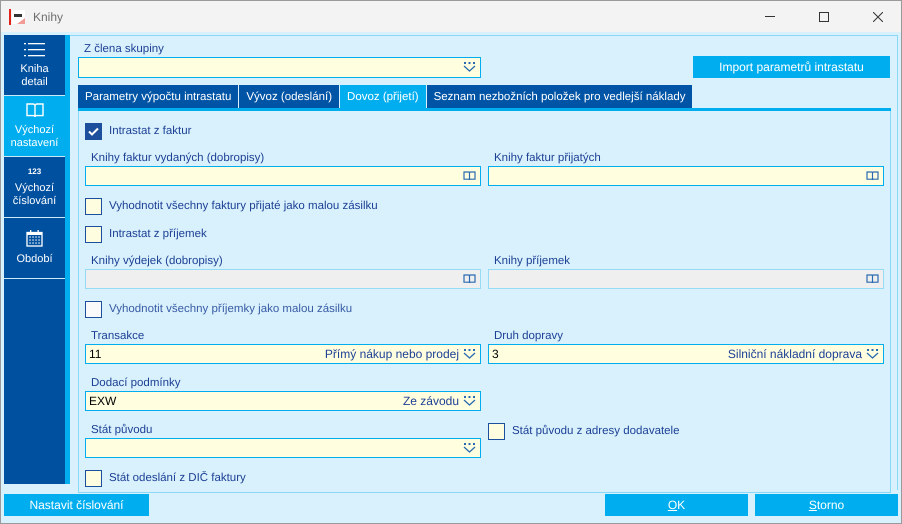  What do you see at coordinates (157, 261) in the screenshot?
I see `field-label: Knihy výdejek (dobropisy)` at bounding box center [157, 261].